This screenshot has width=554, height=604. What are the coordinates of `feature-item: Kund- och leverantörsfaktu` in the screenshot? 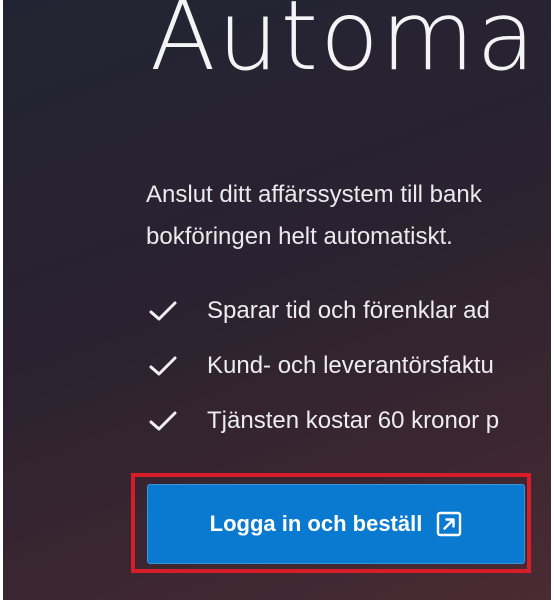 It's located at (323, 365).